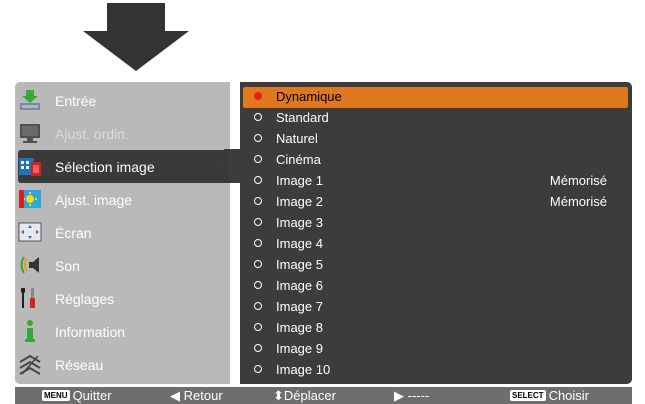 This screenshot has width=645, height=404. What do you see at coordinates (436, 181) in the screenshot?
I see `option-image-1: Image 1 Mémorisé` at bounding box center [436, 181].